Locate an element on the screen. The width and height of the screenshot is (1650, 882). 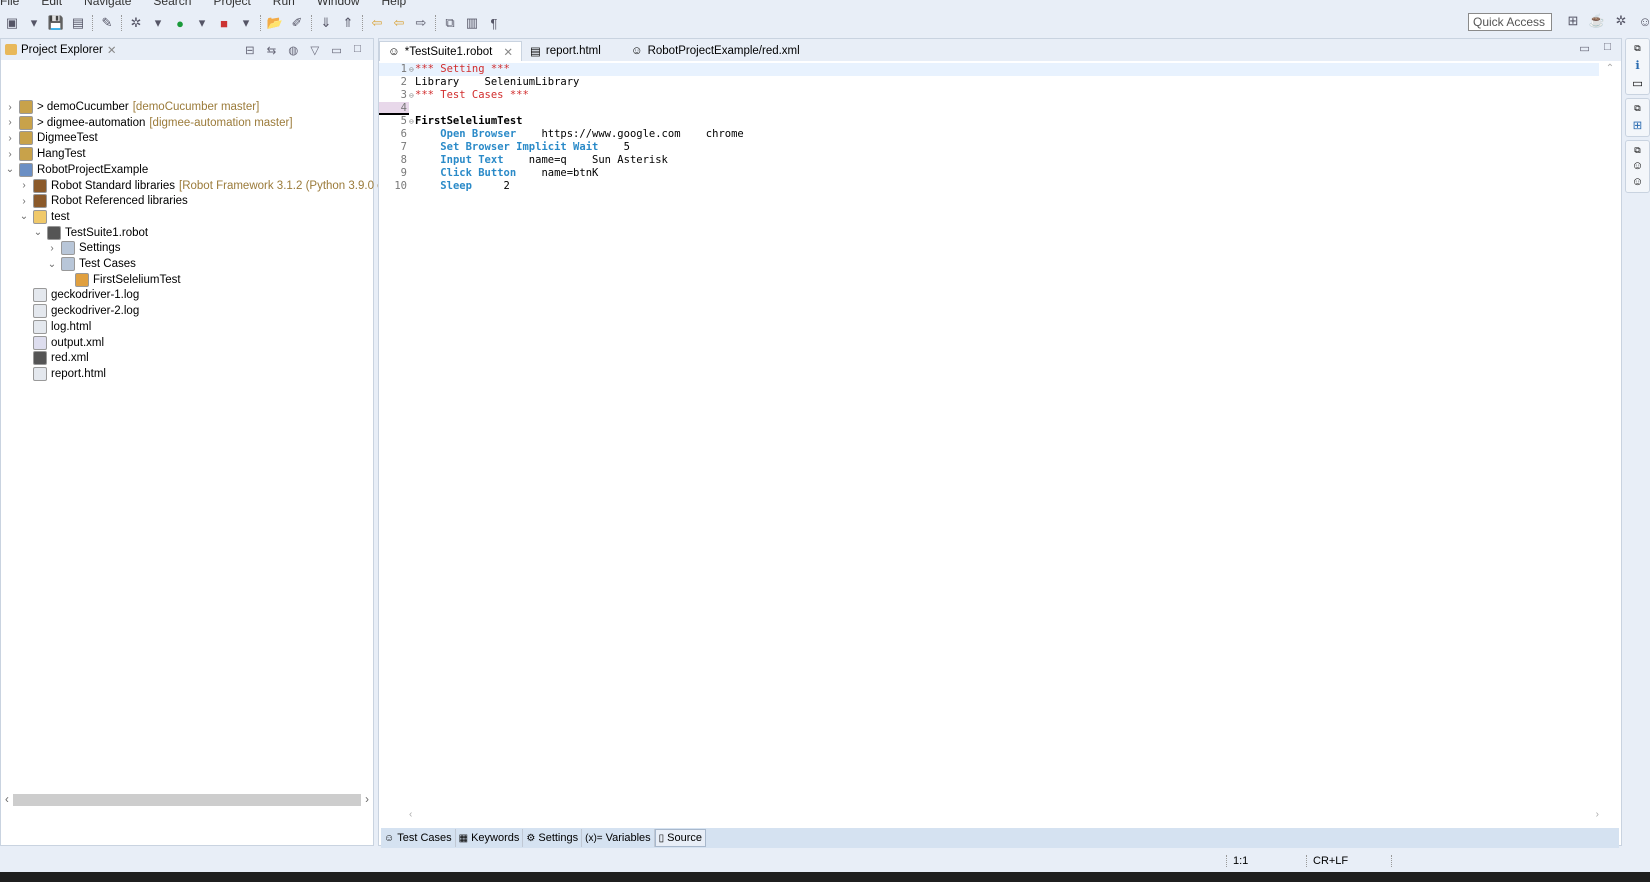
run-icon: ● is located at coordinates (180, 23).